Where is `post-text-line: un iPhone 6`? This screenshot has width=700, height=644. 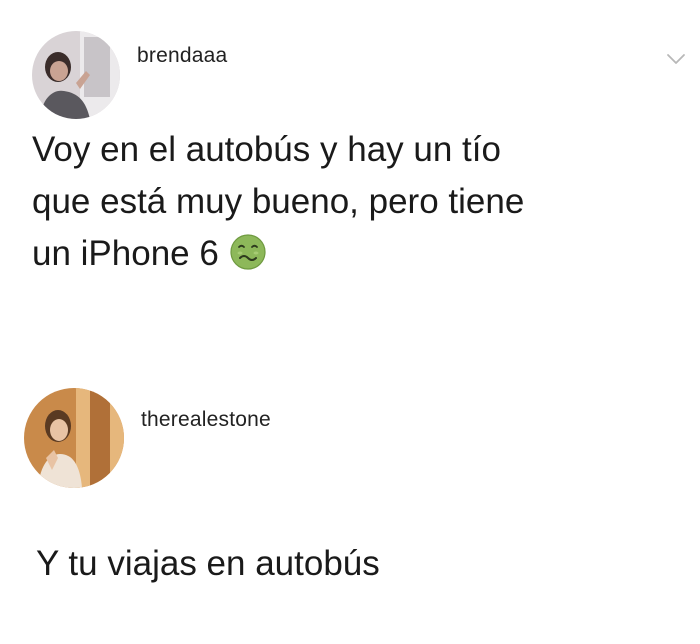 post-text-line: un iPhone 6 is located at coordinates (125, 253).